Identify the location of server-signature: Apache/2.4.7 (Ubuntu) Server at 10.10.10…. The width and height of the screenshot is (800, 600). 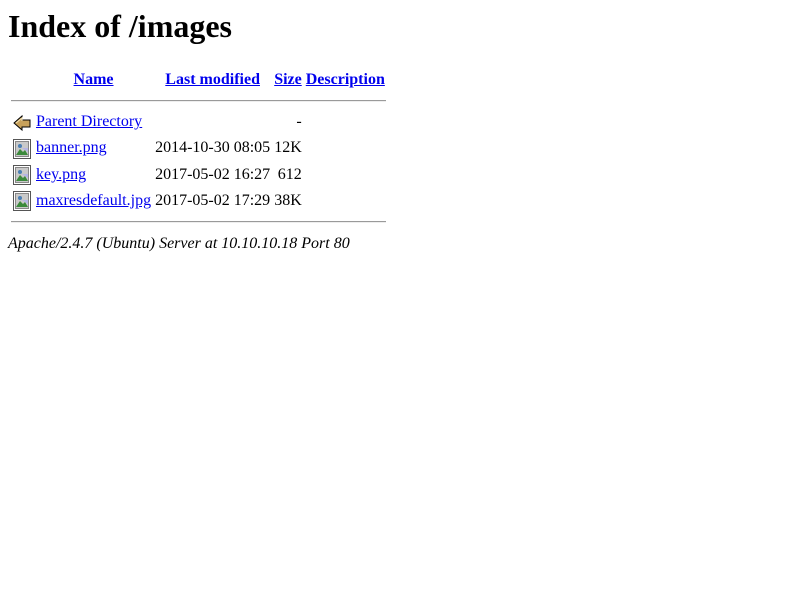
(179, 244).